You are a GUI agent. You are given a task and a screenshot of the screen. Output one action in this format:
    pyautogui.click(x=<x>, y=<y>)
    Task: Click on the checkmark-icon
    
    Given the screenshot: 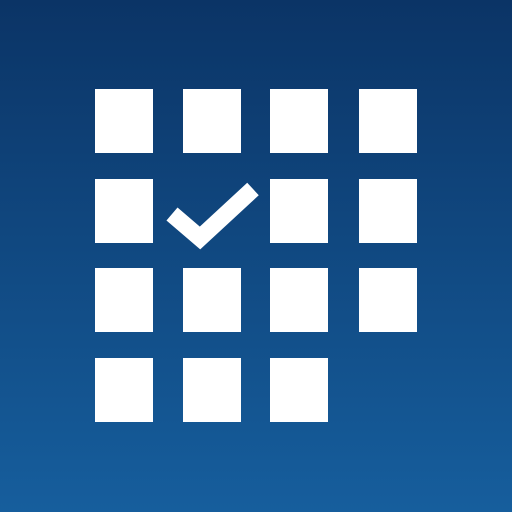 What is the action you would take?
    pyautogui.click(x=212, y=216)
    